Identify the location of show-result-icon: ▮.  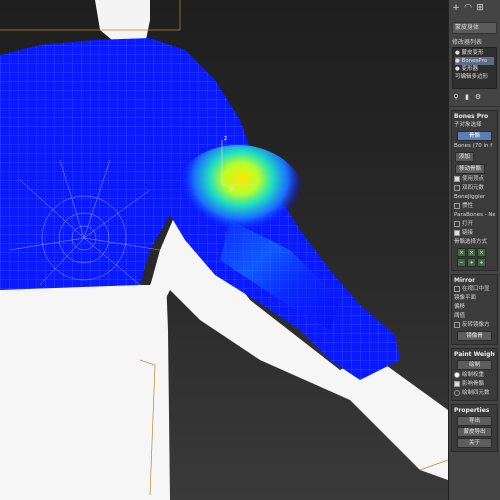
(467, 97).